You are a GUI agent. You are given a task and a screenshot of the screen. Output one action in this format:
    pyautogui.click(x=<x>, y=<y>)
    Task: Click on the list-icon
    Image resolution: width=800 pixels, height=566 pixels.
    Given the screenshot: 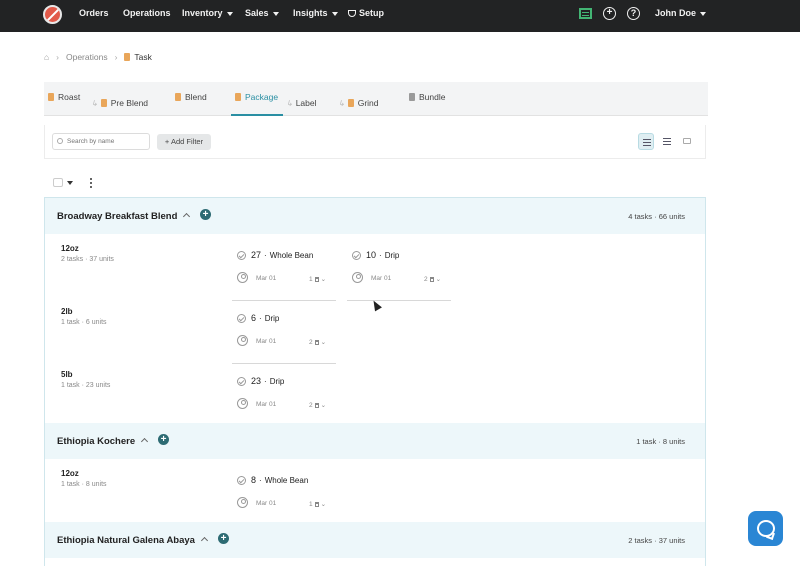 What is the action you would take?
    pyautogui.click(x=667, y=138)
    